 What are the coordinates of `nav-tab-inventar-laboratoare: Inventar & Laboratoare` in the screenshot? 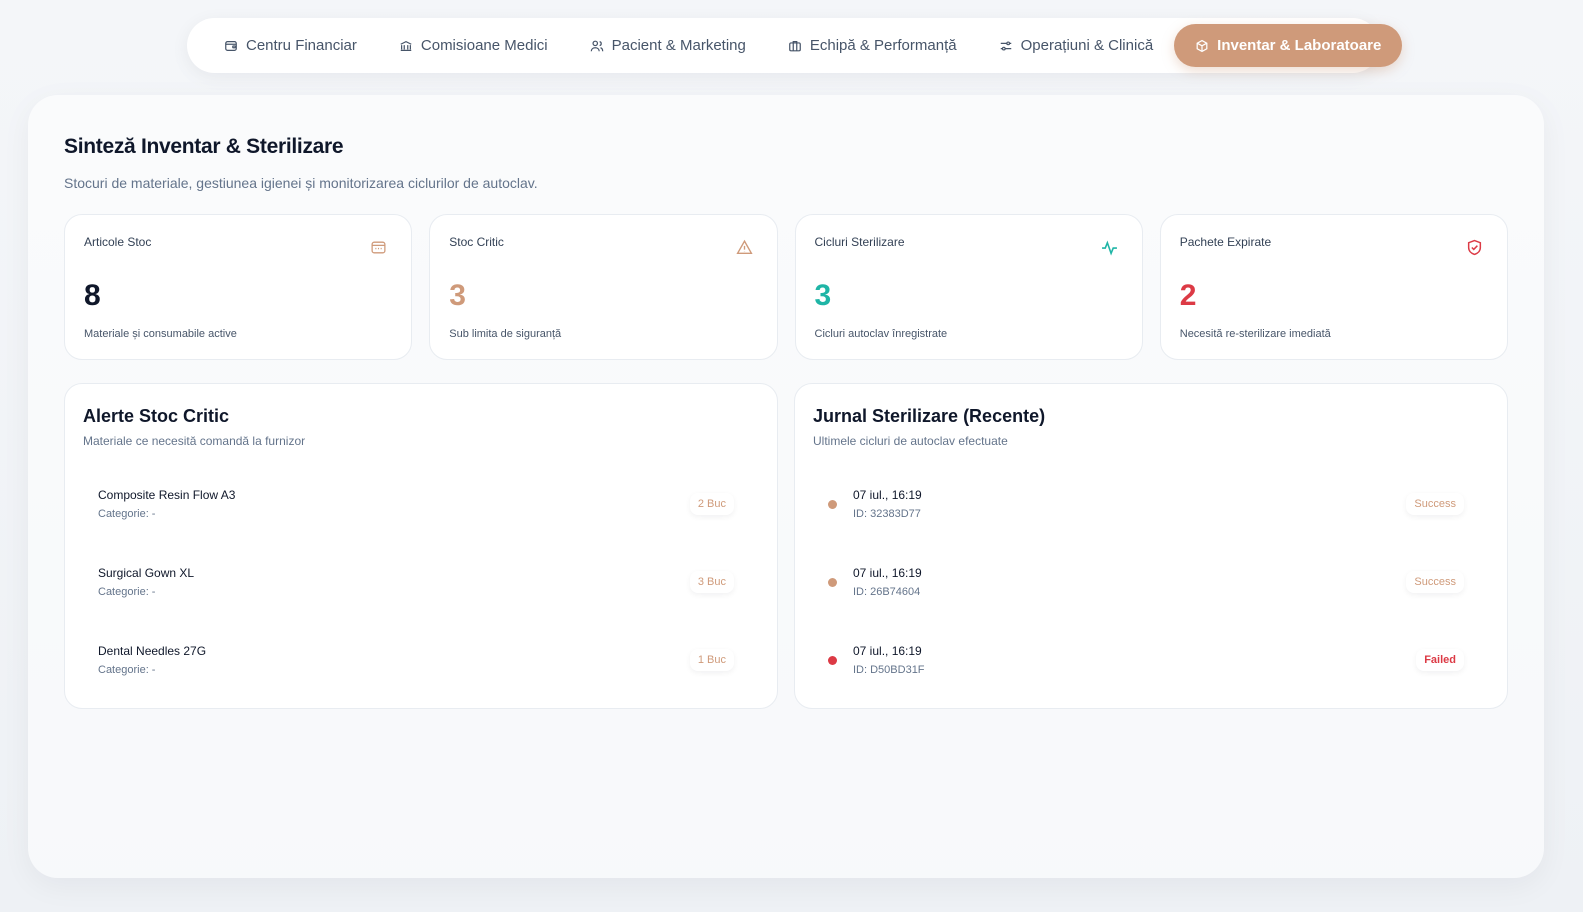 It's located at (1288, 45).